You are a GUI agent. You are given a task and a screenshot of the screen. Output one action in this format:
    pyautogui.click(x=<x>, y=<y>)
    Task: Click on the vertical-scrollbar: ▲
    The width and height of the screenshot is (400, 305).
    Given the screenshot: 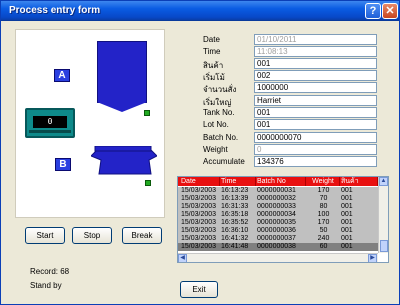 What is the action you would take?
    pyautogui.click(x=383, y=215)
    